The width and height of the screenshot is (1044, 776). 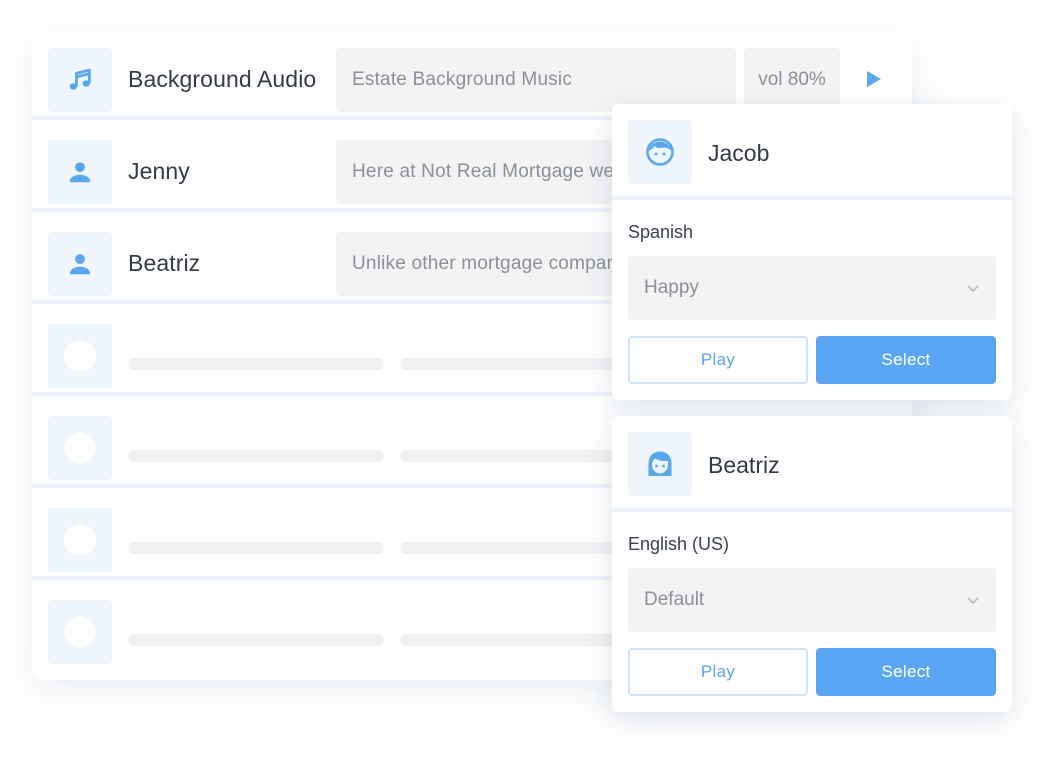 What do you see at coordinates (812, 464) in the screenshot?
I see `voice-card-header: Beatriz` at bounding box center [812, 464].